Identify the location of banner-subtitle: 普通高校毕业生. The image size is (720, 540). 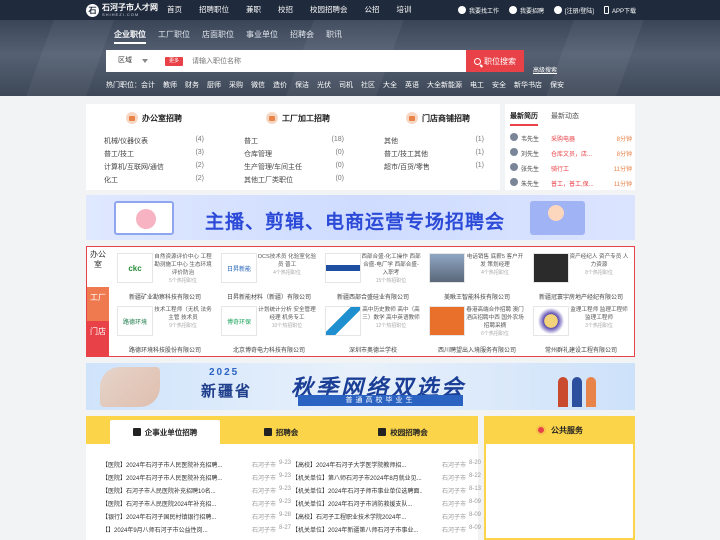
(380, 400).